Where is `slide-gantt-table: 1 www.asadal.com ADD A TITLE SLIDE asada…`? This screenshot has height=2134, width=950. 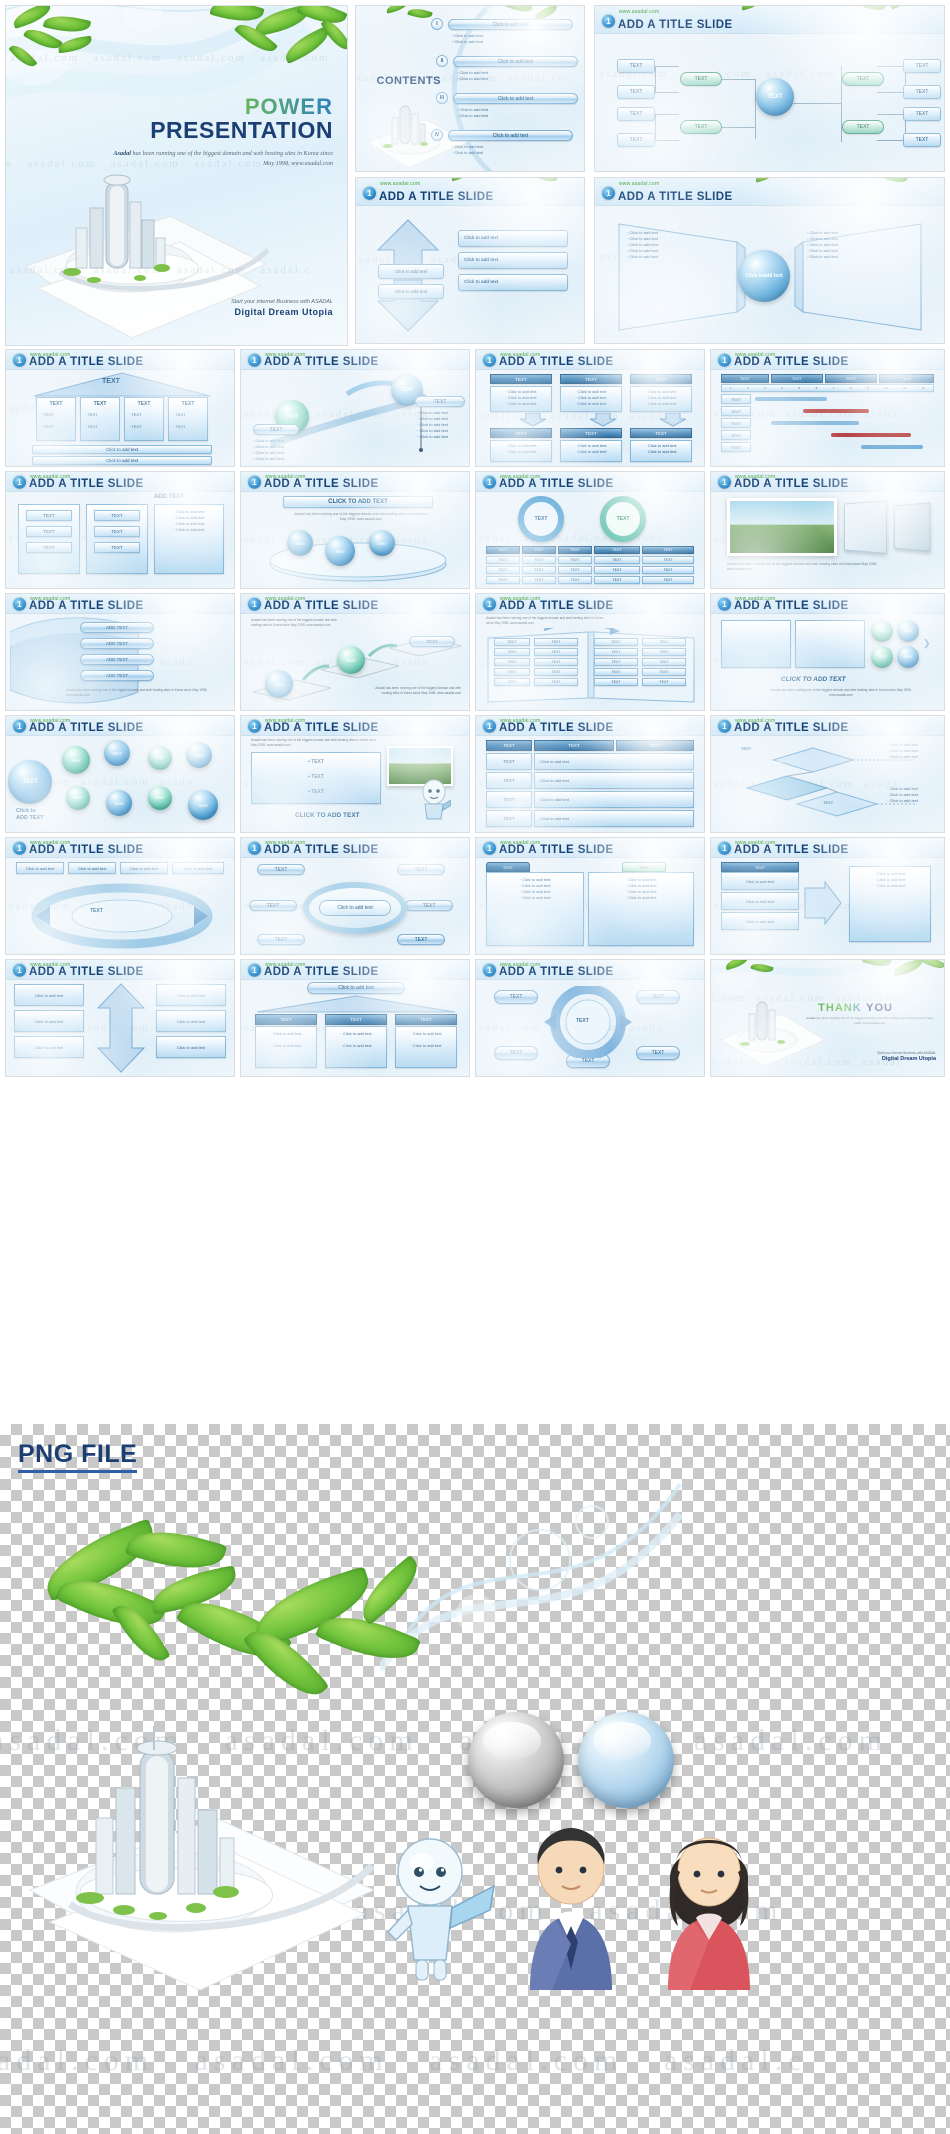 slide-gantt-table: 1 www.asadal.com ADD A TITLE SLIDE asada… is located at coordinates (827, 408).